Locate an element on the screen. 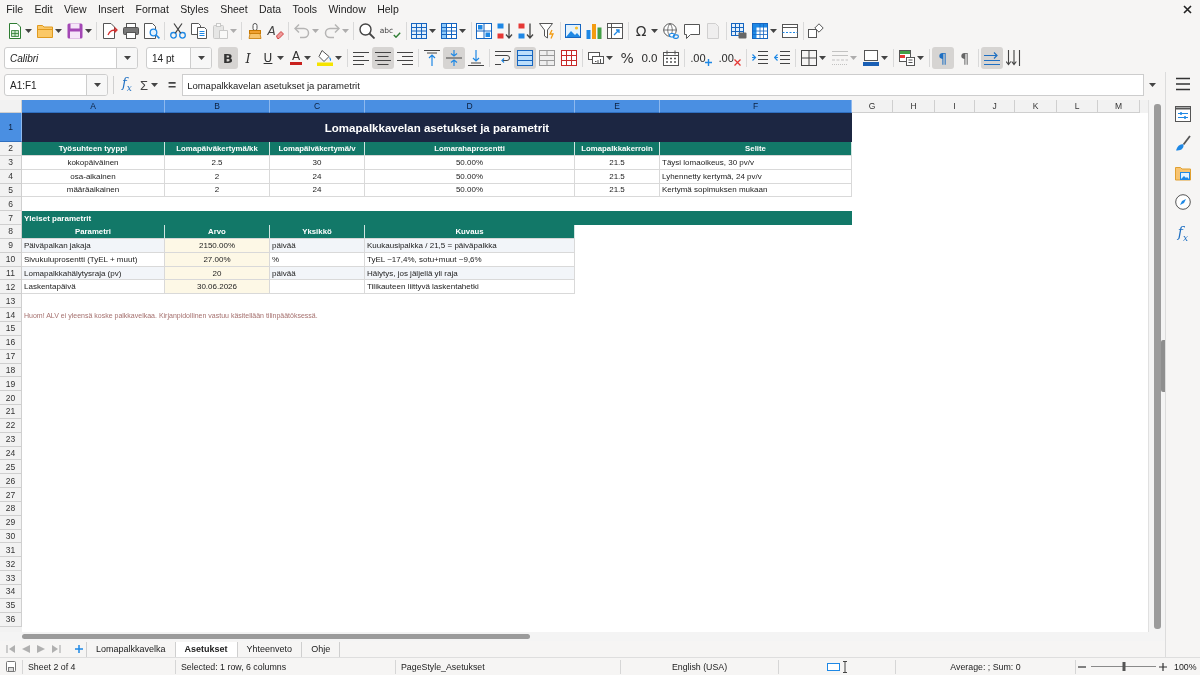  row-header: 6 is located at coordinates (11, 204).